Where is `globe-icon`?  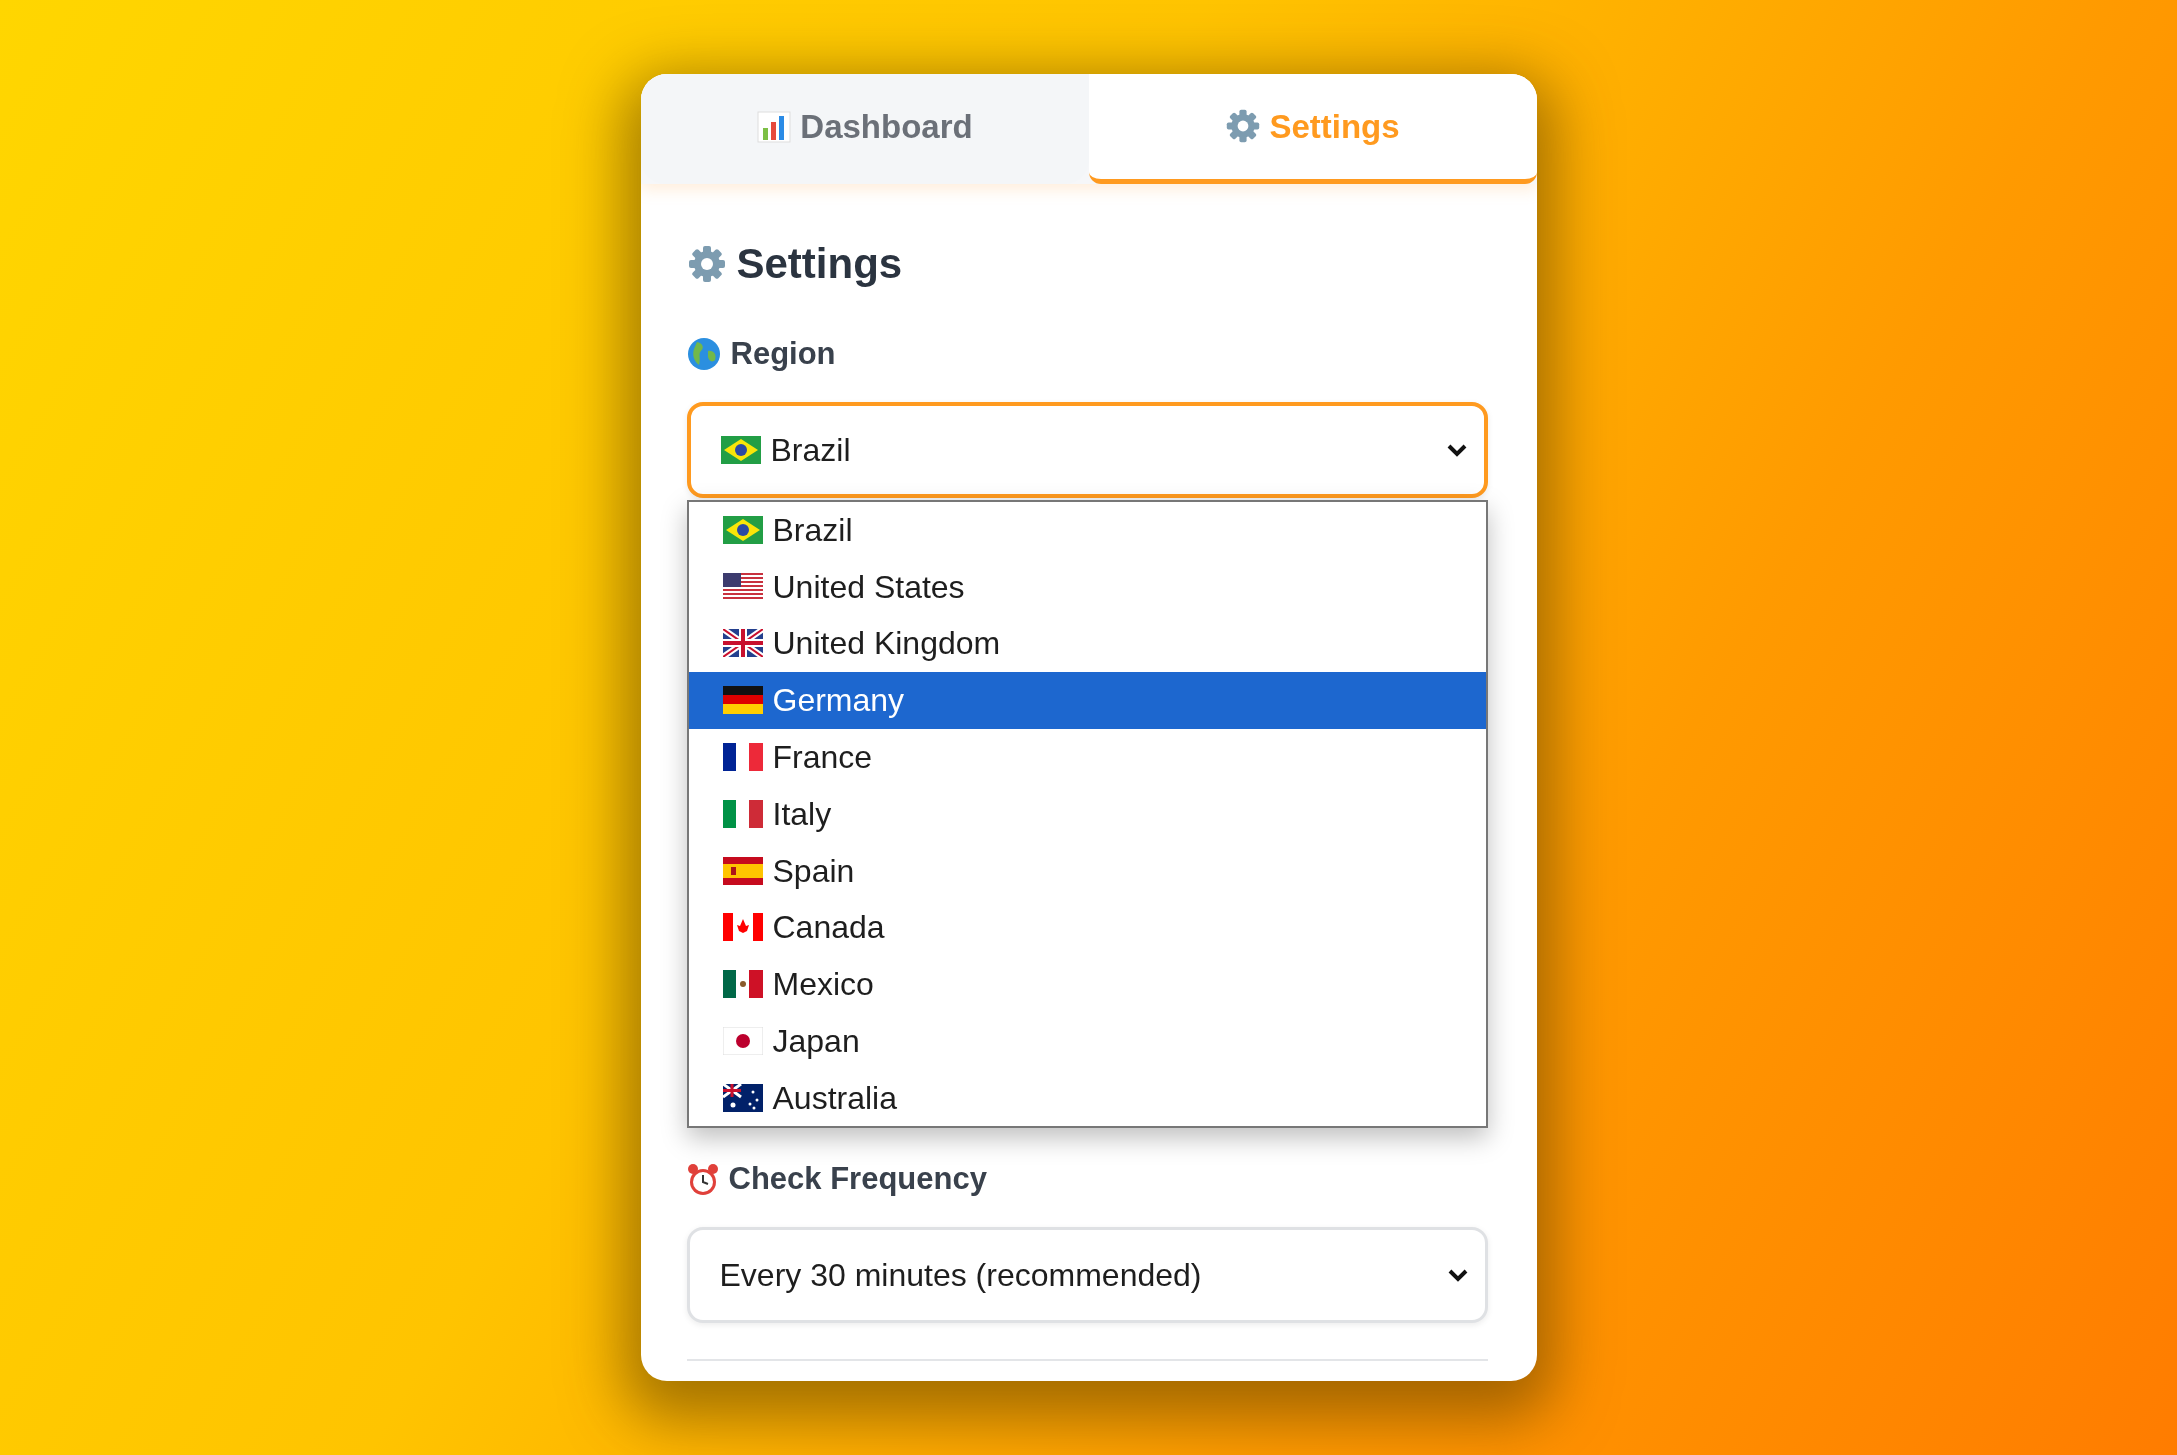 globe-icon is located at coordinates (703, 354).